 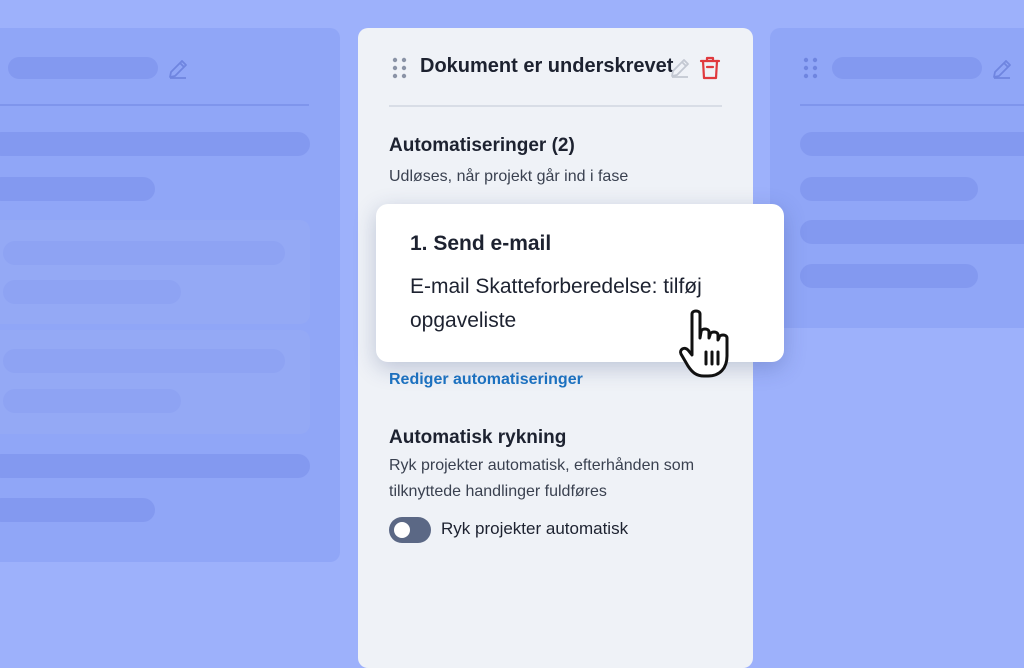 I want to click on hand-cursor-icon, so click(x=709, y=346).